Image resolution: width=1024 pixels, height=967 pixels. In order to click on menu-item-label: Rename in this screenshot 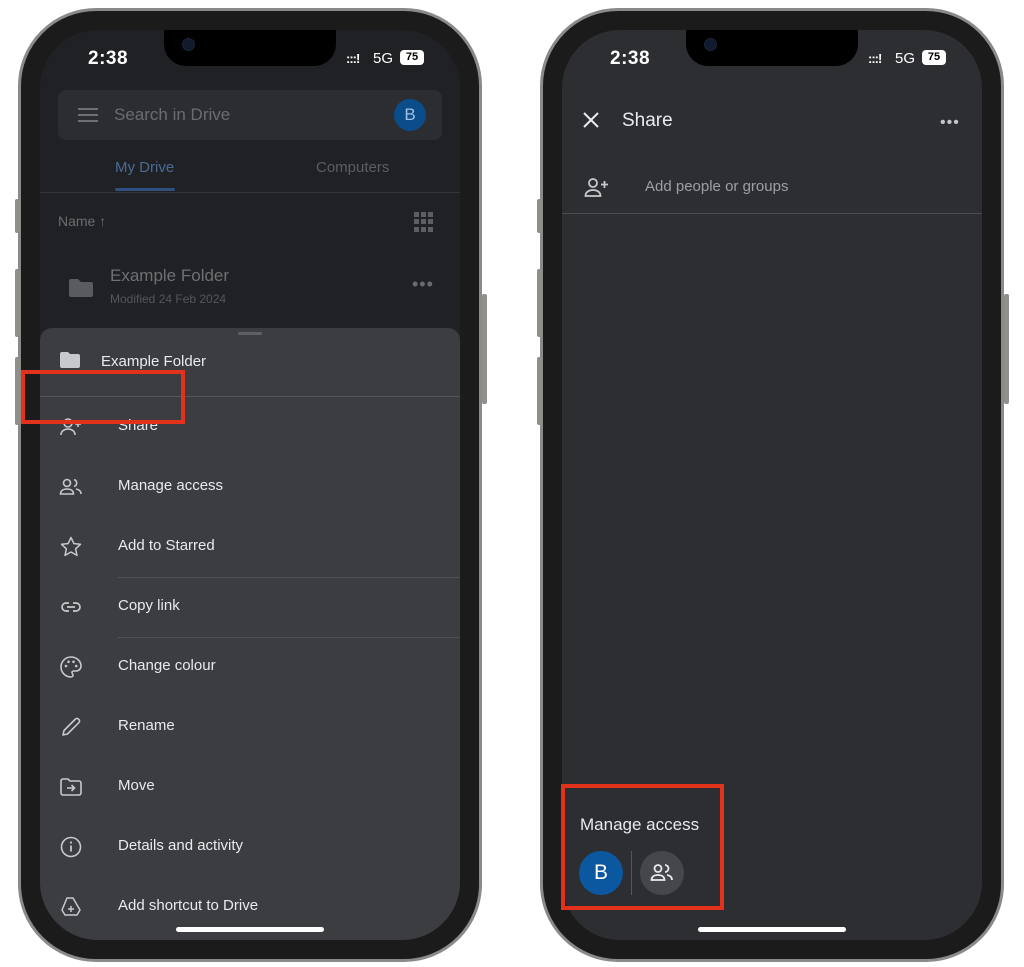, I will do `click(146, 725)`.